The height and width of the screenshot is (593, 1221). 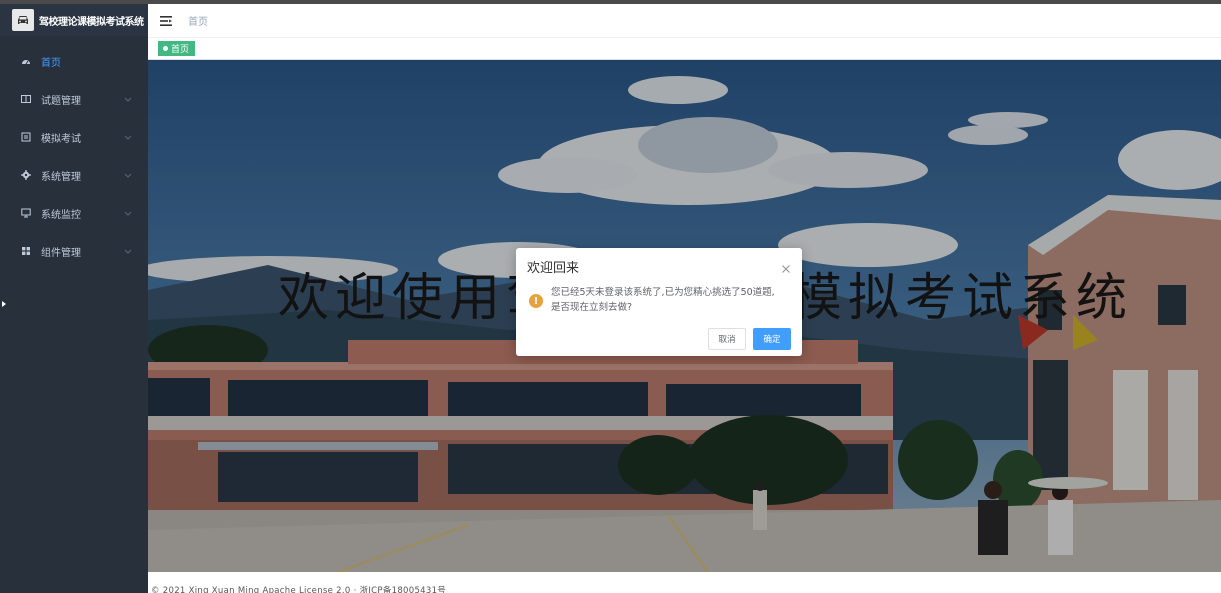 I want to click on hamburger-icon, so click(x=166, y=20).